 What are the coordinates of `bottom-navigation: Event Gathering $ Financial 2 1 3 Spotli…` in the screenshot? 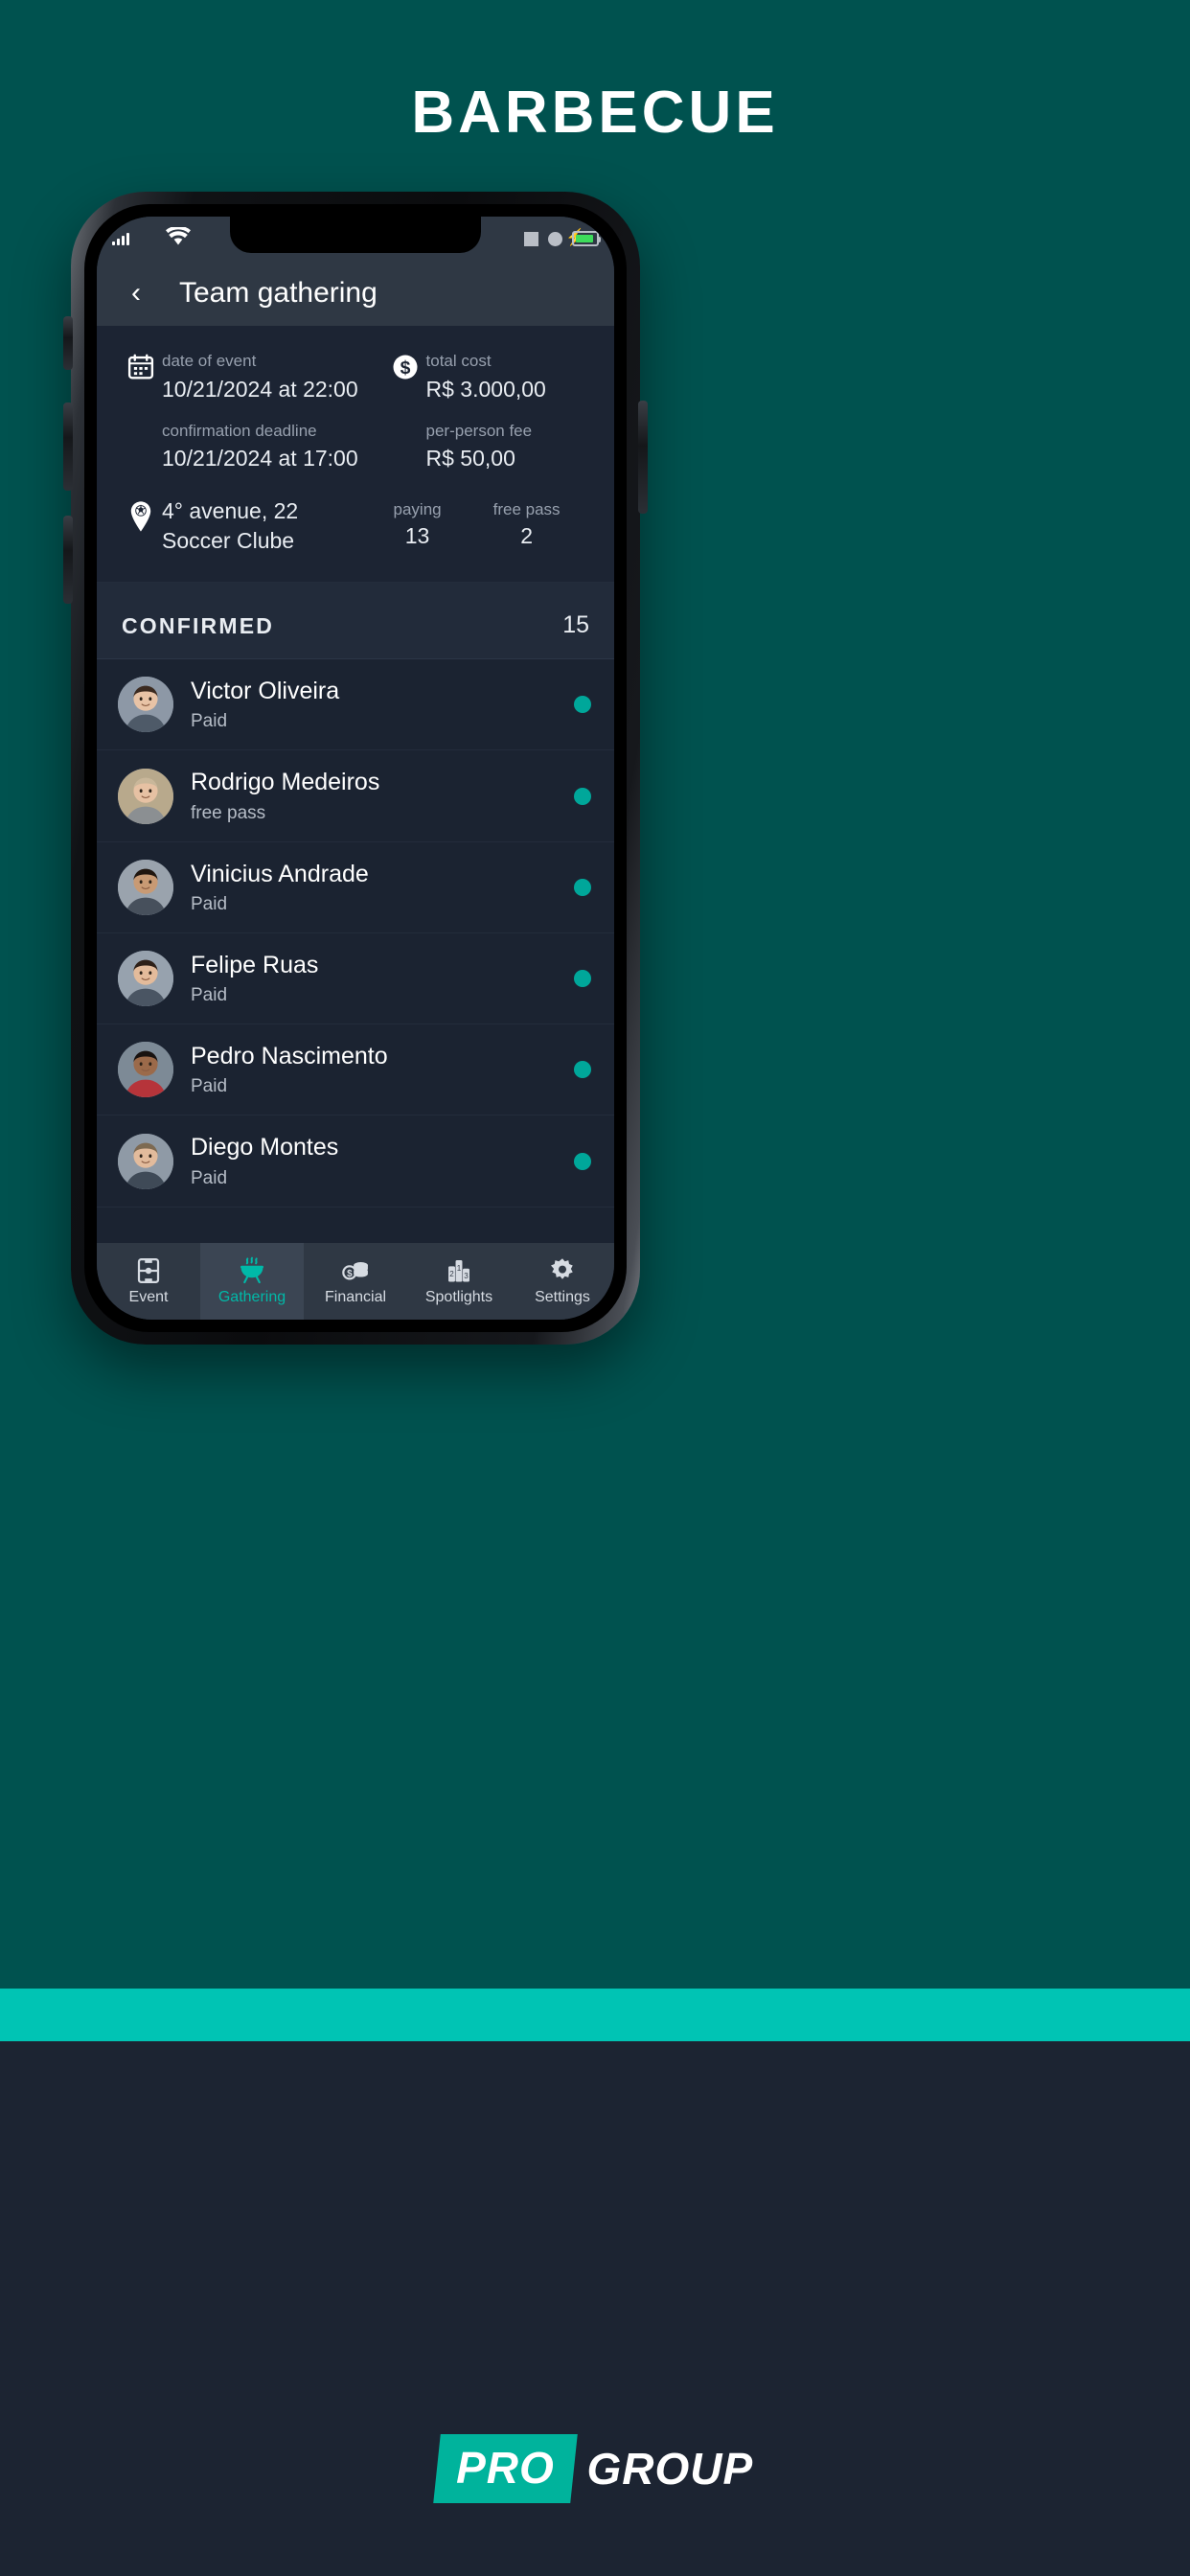 It's located at (356, 1281).